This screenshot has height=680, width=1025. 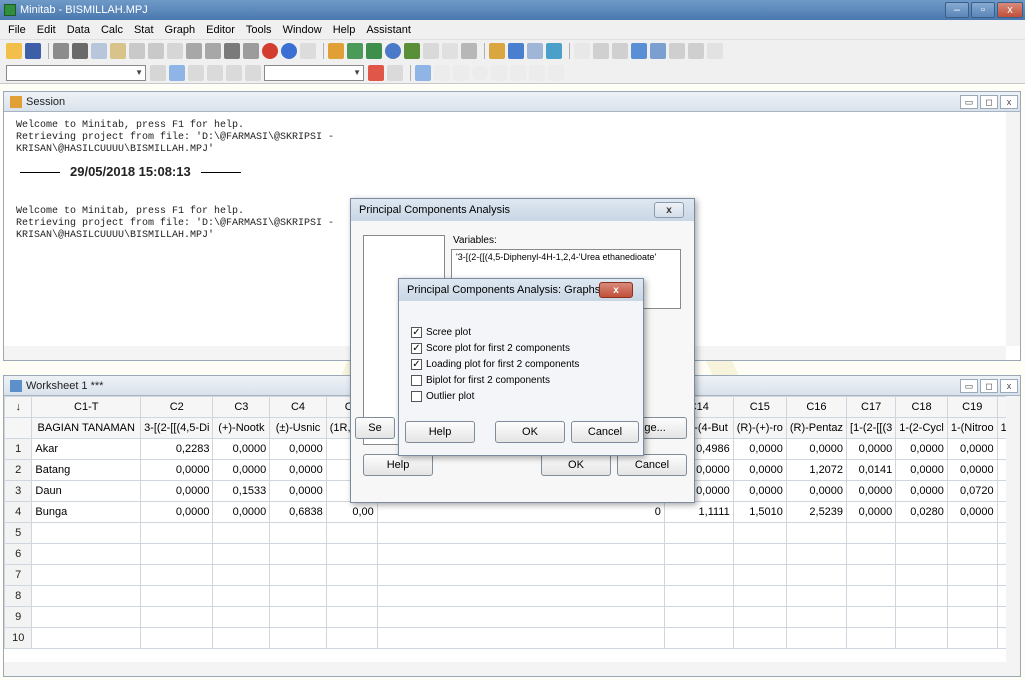 I want to click on worksheet-vertical-scrollbar, so click(x=1013, y=529).